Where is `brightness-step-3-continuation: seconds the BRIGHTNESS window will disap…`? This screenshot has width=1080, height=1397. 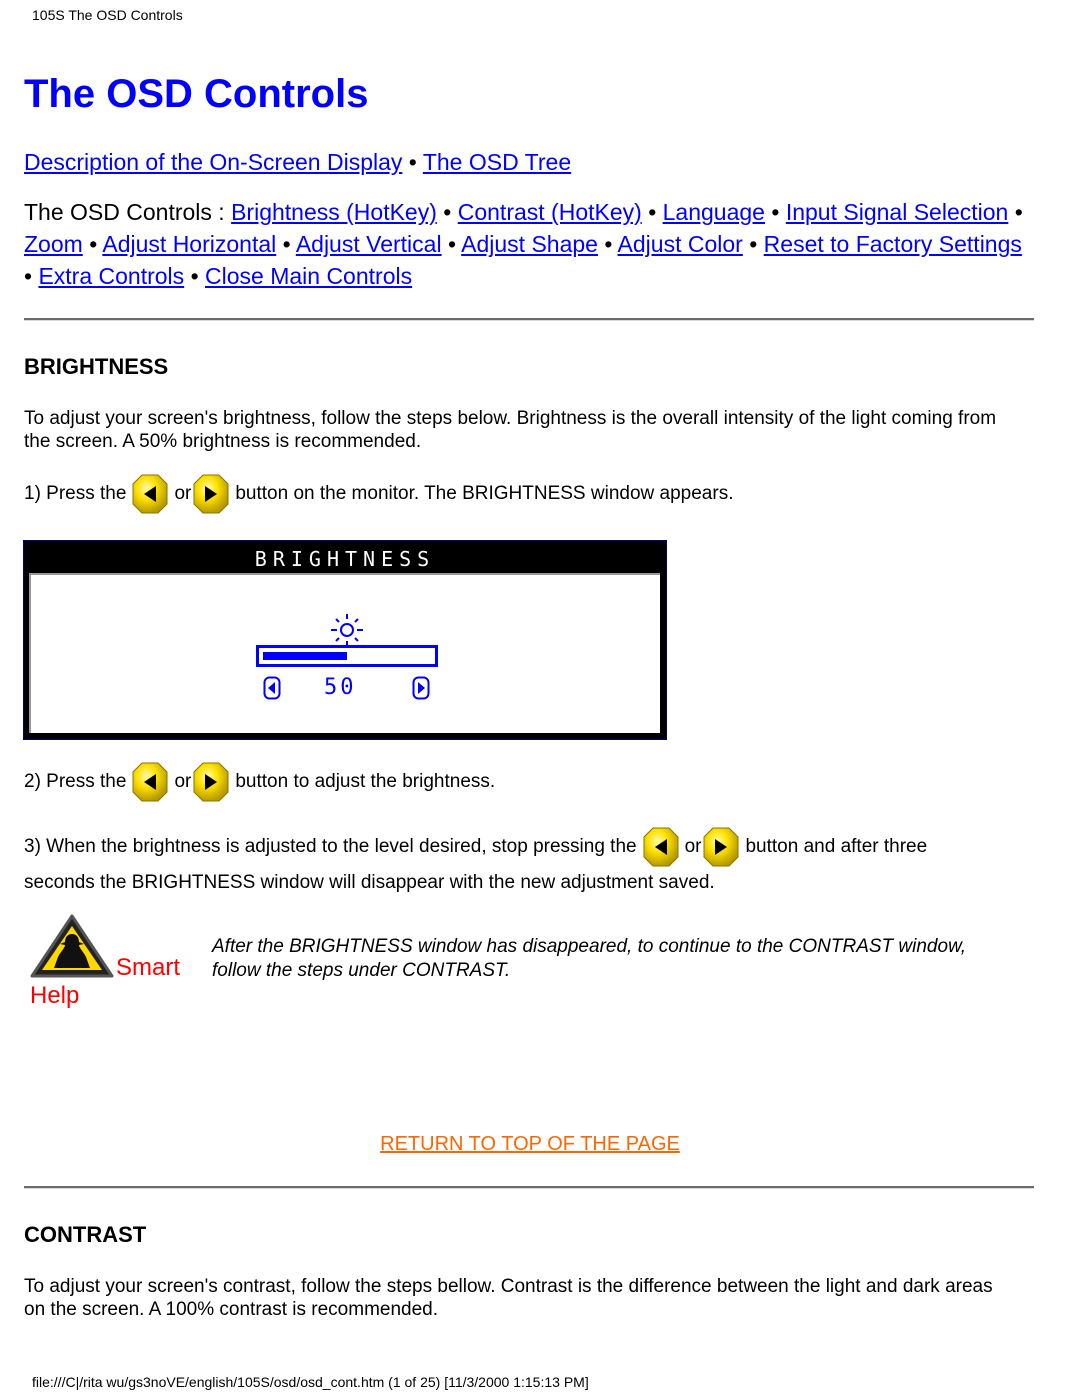
brightness-step-3-continuation: seconds the BRIGHTNESS window will disap… is located at coordinates (369, 882).